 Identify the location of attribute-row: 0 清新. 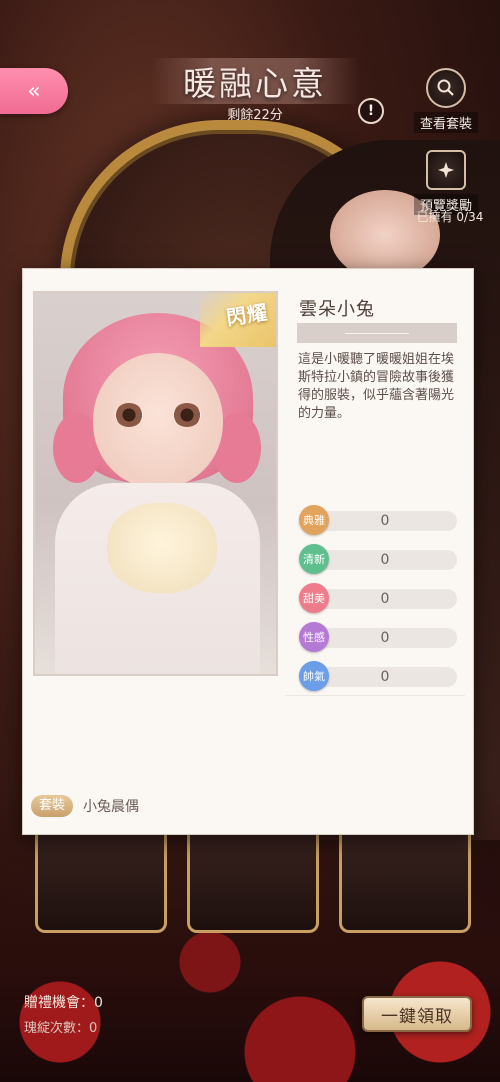
(379, 563).